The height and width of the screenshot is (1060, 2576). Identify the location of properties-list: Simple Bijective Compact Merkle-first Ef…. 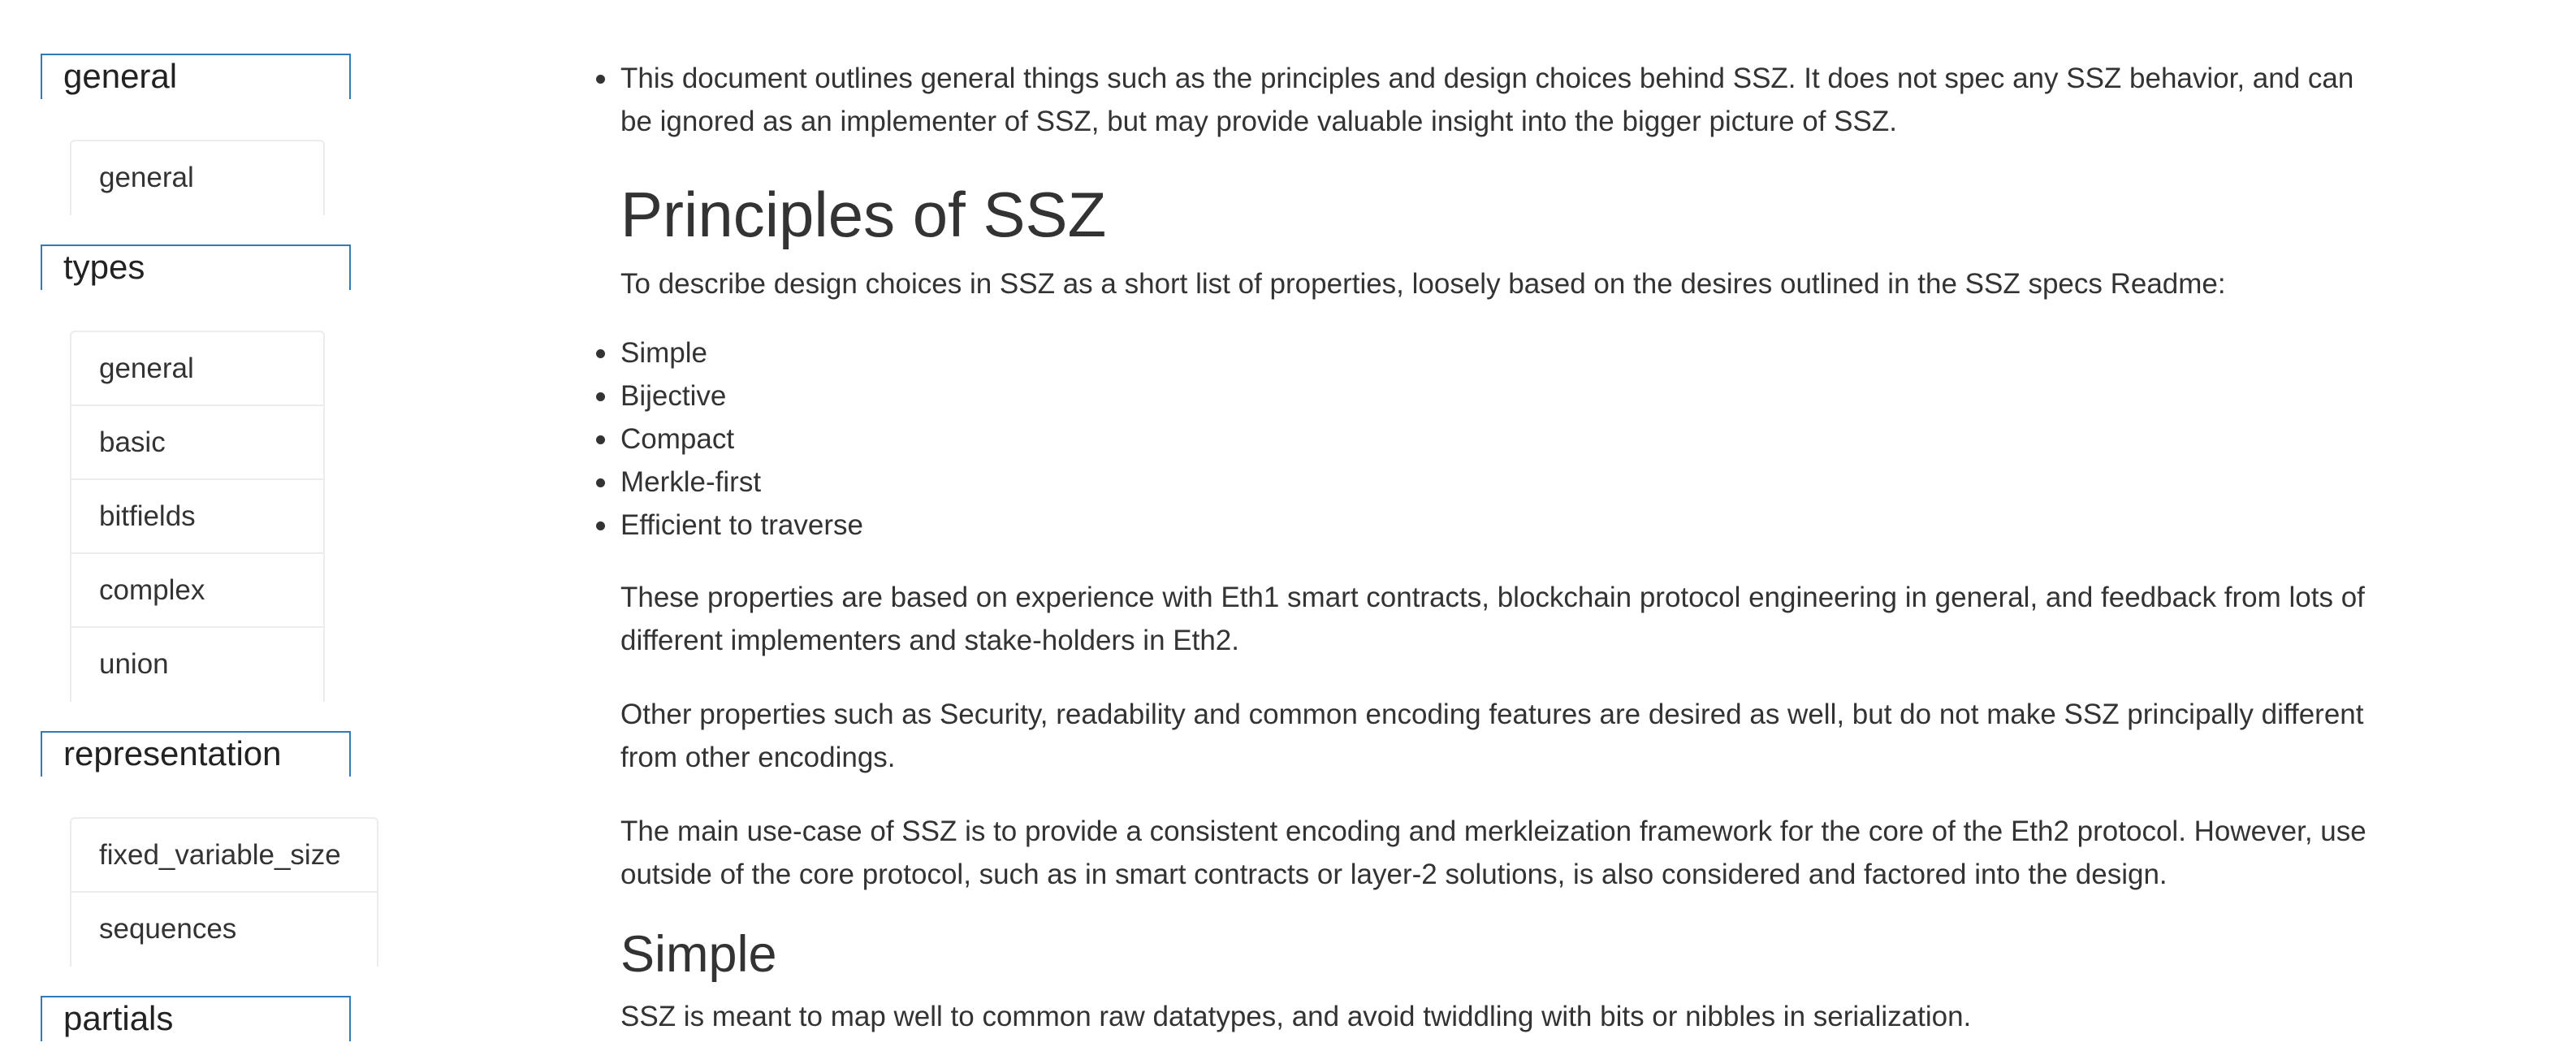
(1502, 439).